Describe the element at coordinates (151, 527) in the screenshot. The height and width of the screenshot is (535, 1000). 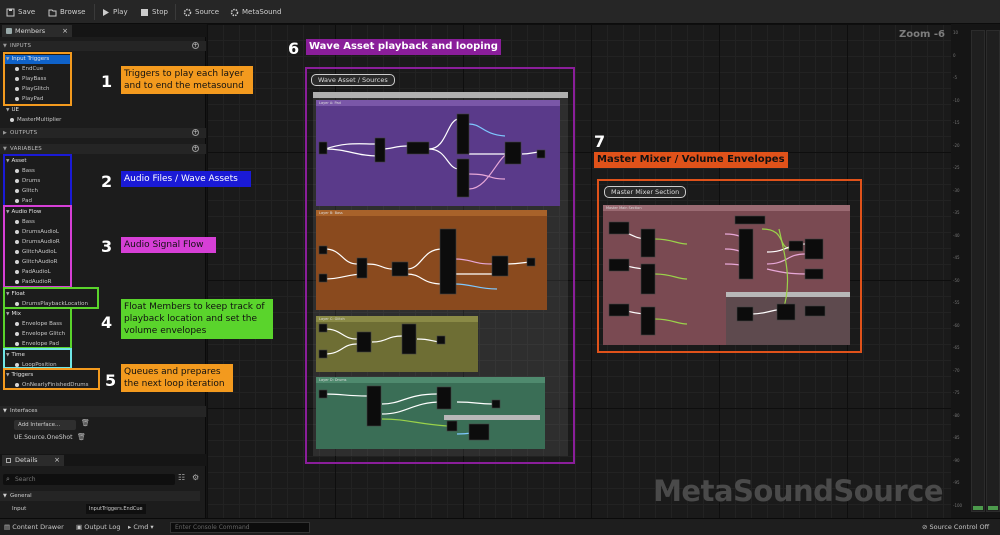
I see `chevron-down-icon: ▾` at that location.